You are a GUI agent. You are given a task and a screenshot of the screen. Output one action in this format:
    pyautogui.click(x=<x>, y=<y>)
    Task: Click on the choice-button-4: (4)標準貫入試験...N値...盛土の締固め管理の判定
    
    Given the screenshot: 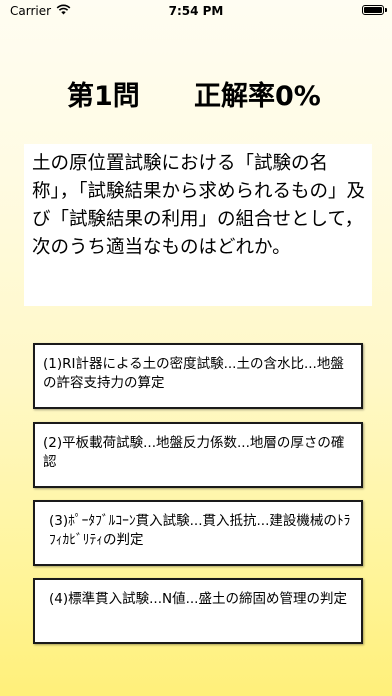 What is the action you would take?
    pyautogui.click(x=198, y=611)
    